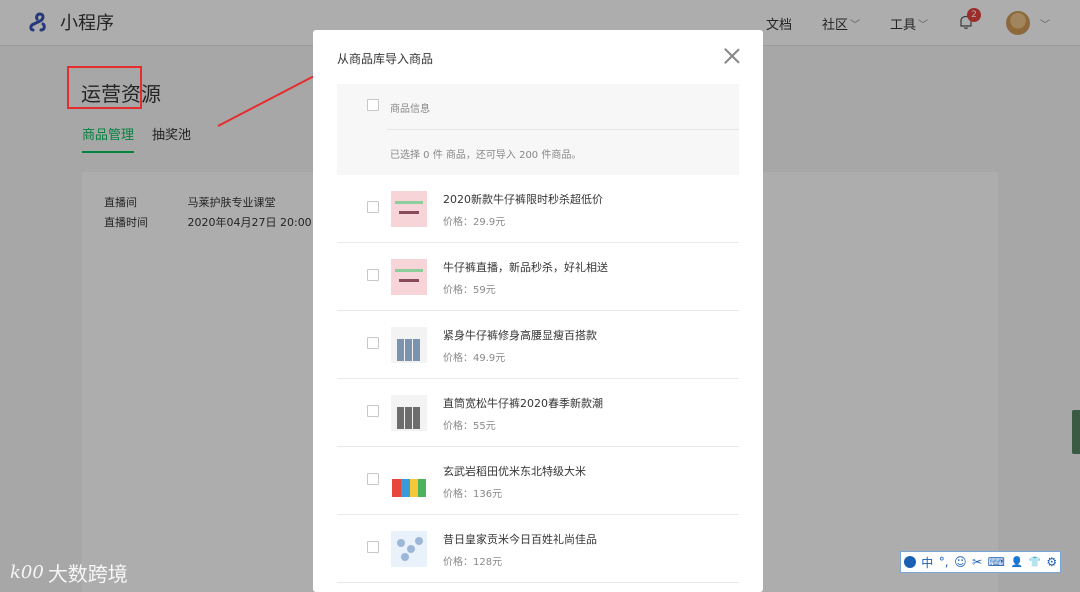 The width and height of the screenshot is (1080, 592). Describe the element at coordinates (1034, 562) in the screenshot. I see `ime-skin-icon: 👕` at that location.